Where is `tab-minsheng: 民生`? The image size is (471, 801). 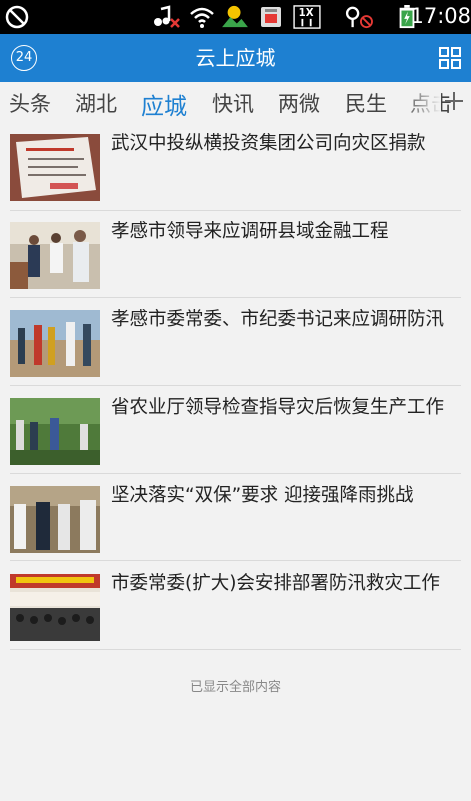 tab-minsheng: 民生 is located at coordinates (366, 103).